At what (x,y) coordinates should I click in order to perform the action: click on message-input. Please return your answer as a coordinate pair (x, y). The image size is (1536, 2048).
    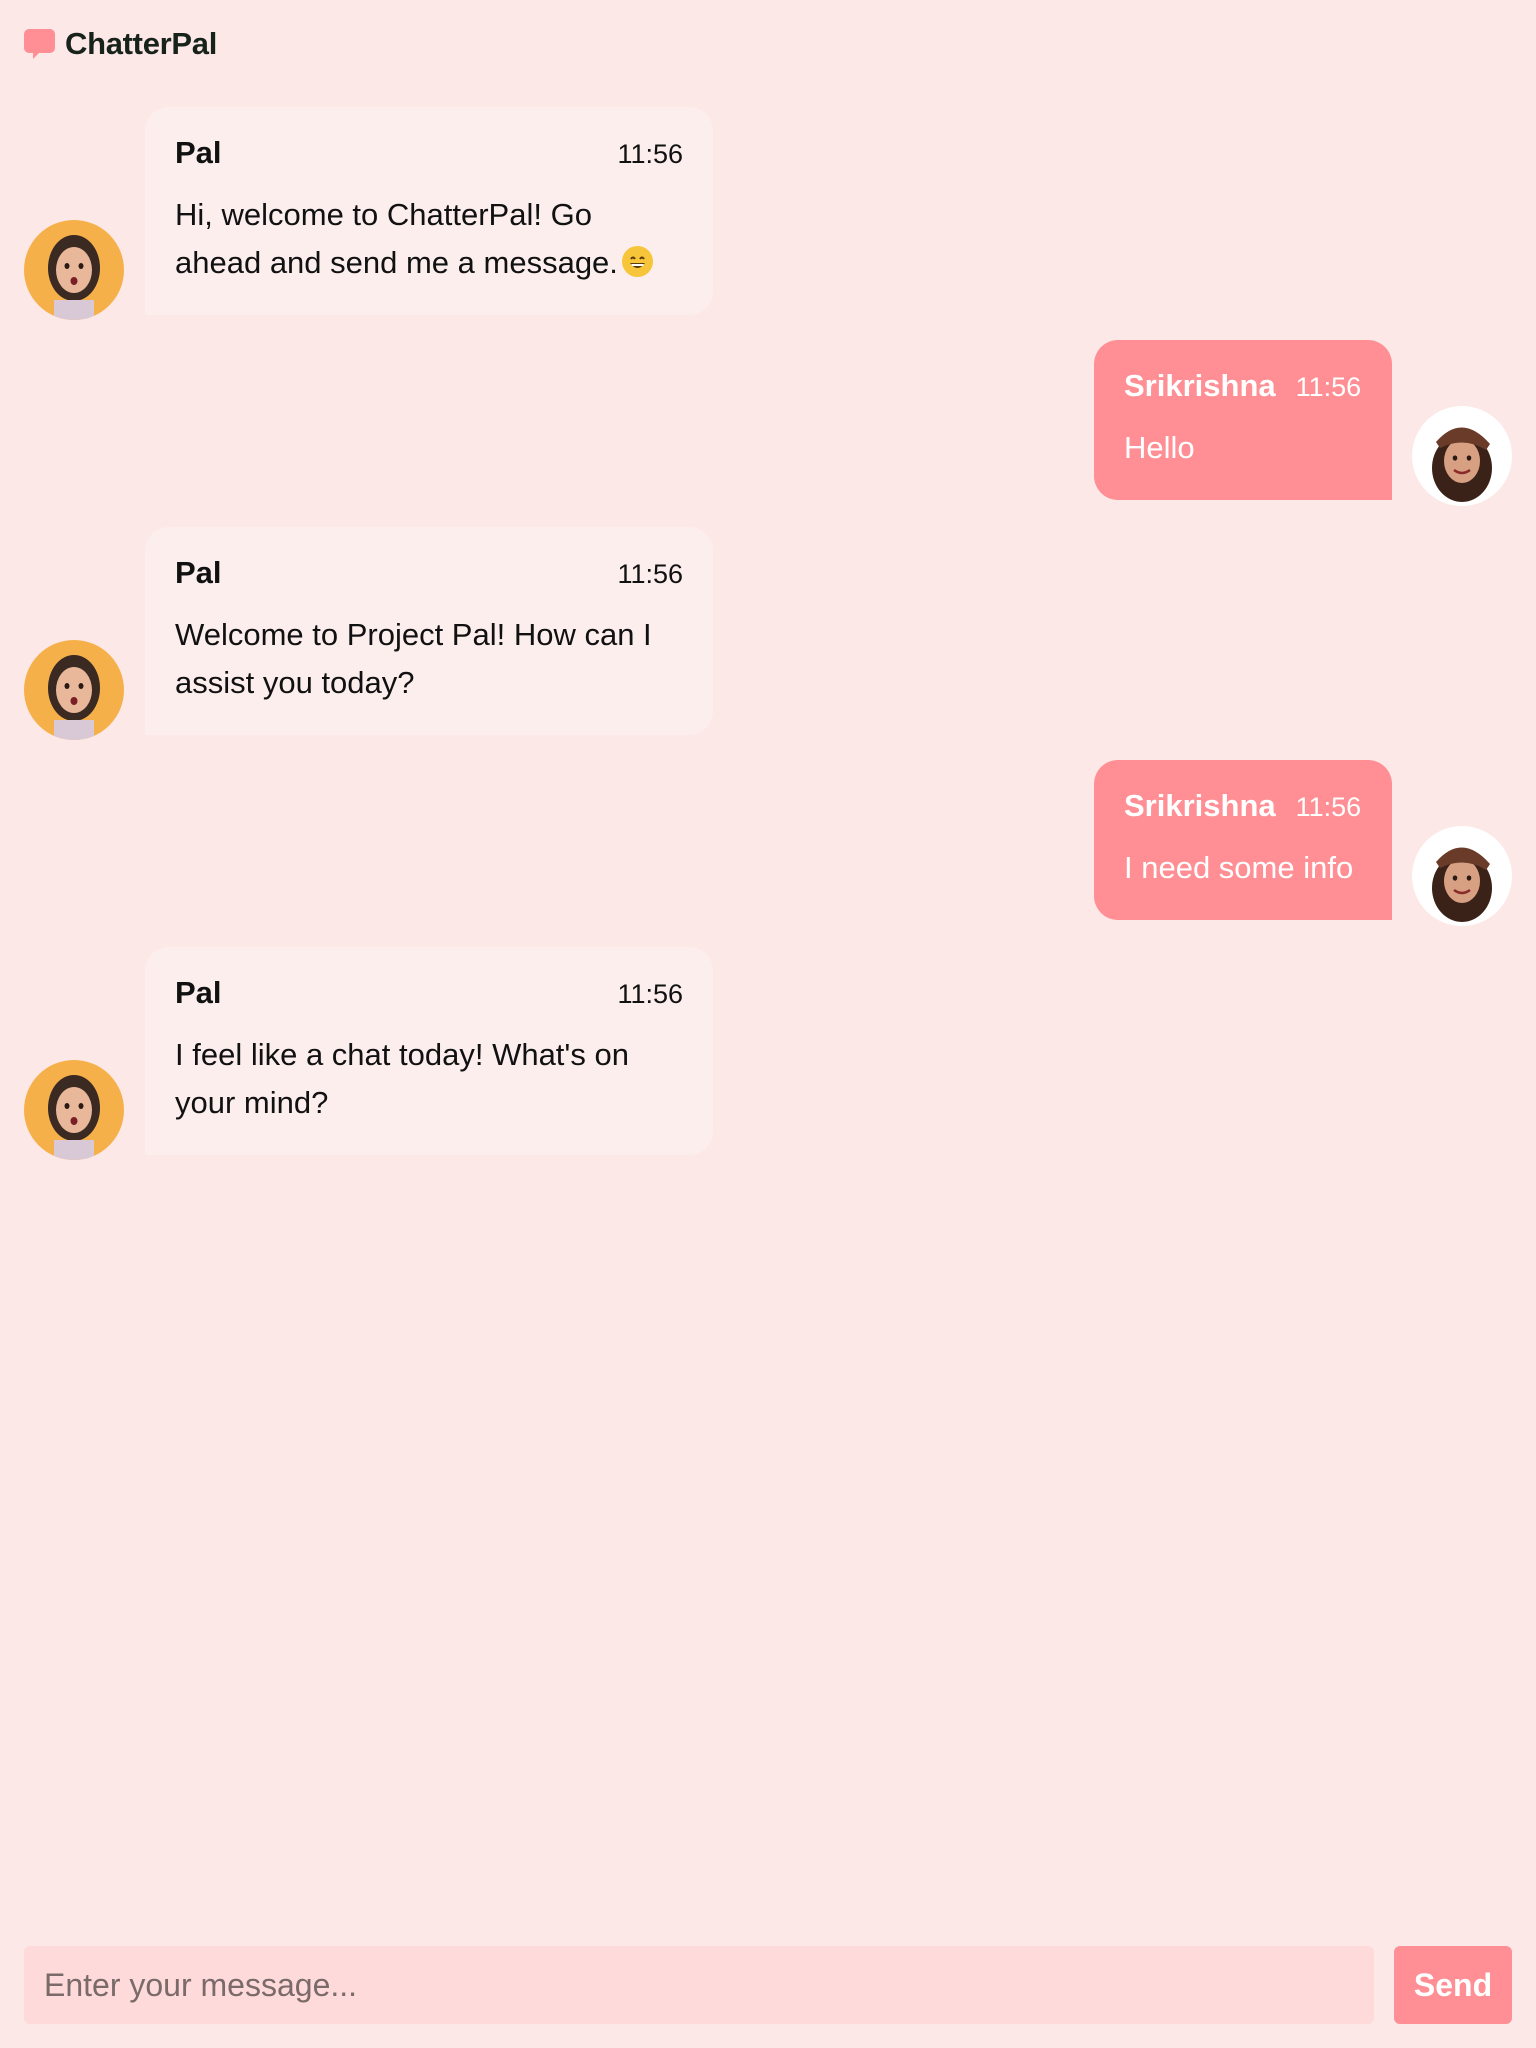
    Looking at the image, I should click on (699, 1985).